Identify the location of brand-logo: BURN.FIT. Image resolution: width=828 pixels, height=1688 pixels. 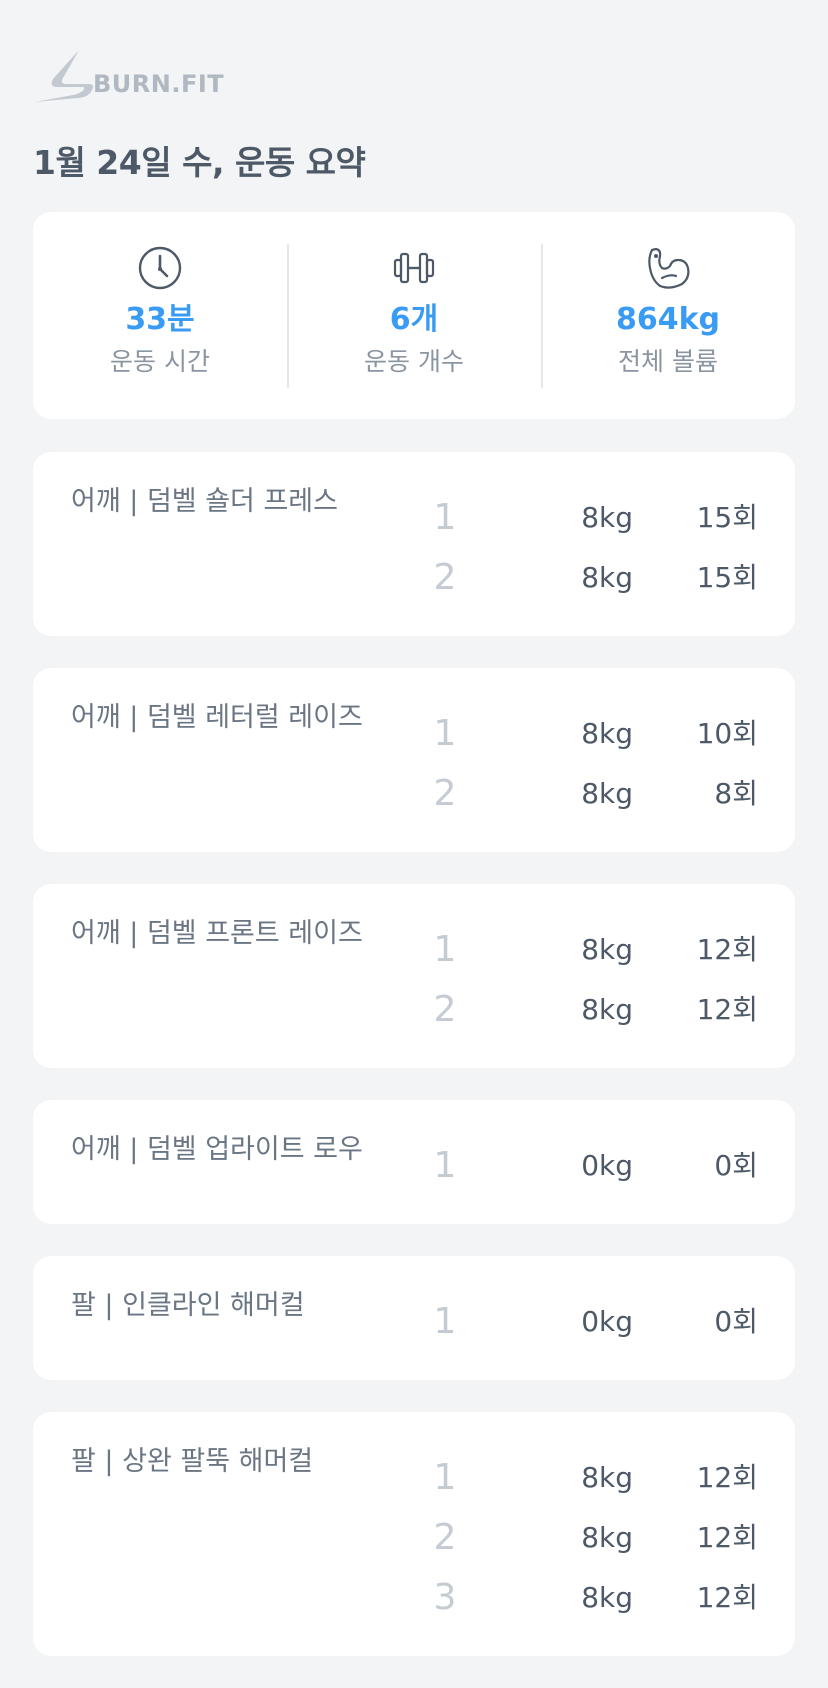
(143, 77).